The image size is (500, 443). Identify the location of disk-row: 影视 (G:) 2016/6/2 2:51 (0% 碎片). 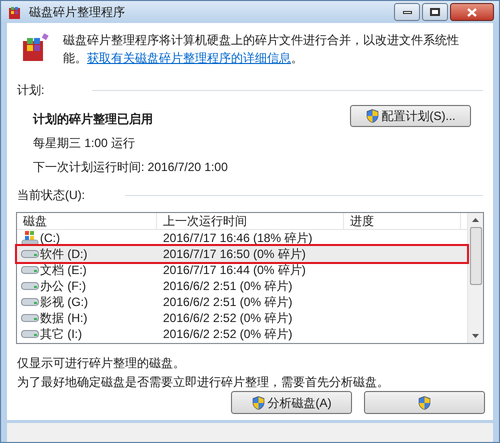
(242, 302).